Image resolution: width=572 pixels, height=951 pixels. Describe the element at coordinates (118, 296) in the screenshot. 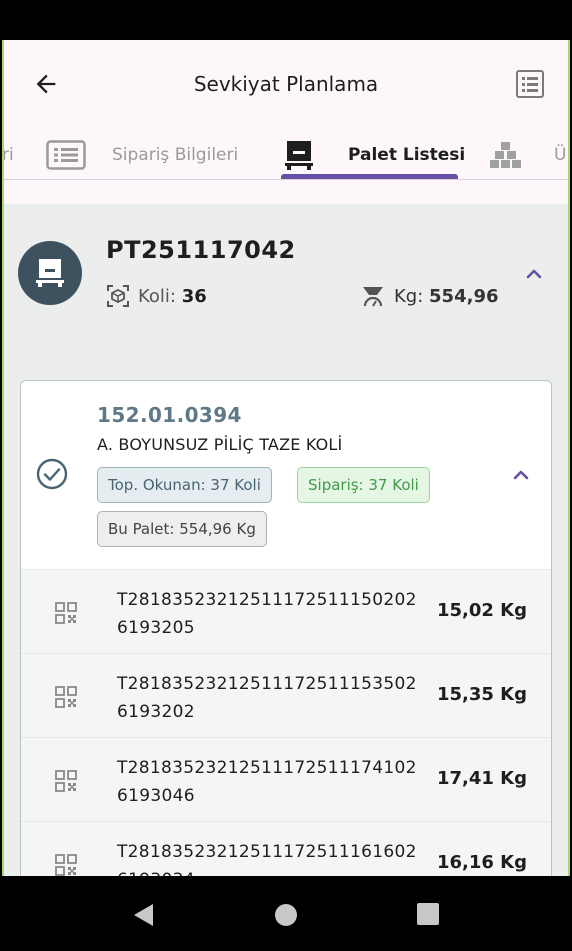

I see `box-scan-icon` at that location.